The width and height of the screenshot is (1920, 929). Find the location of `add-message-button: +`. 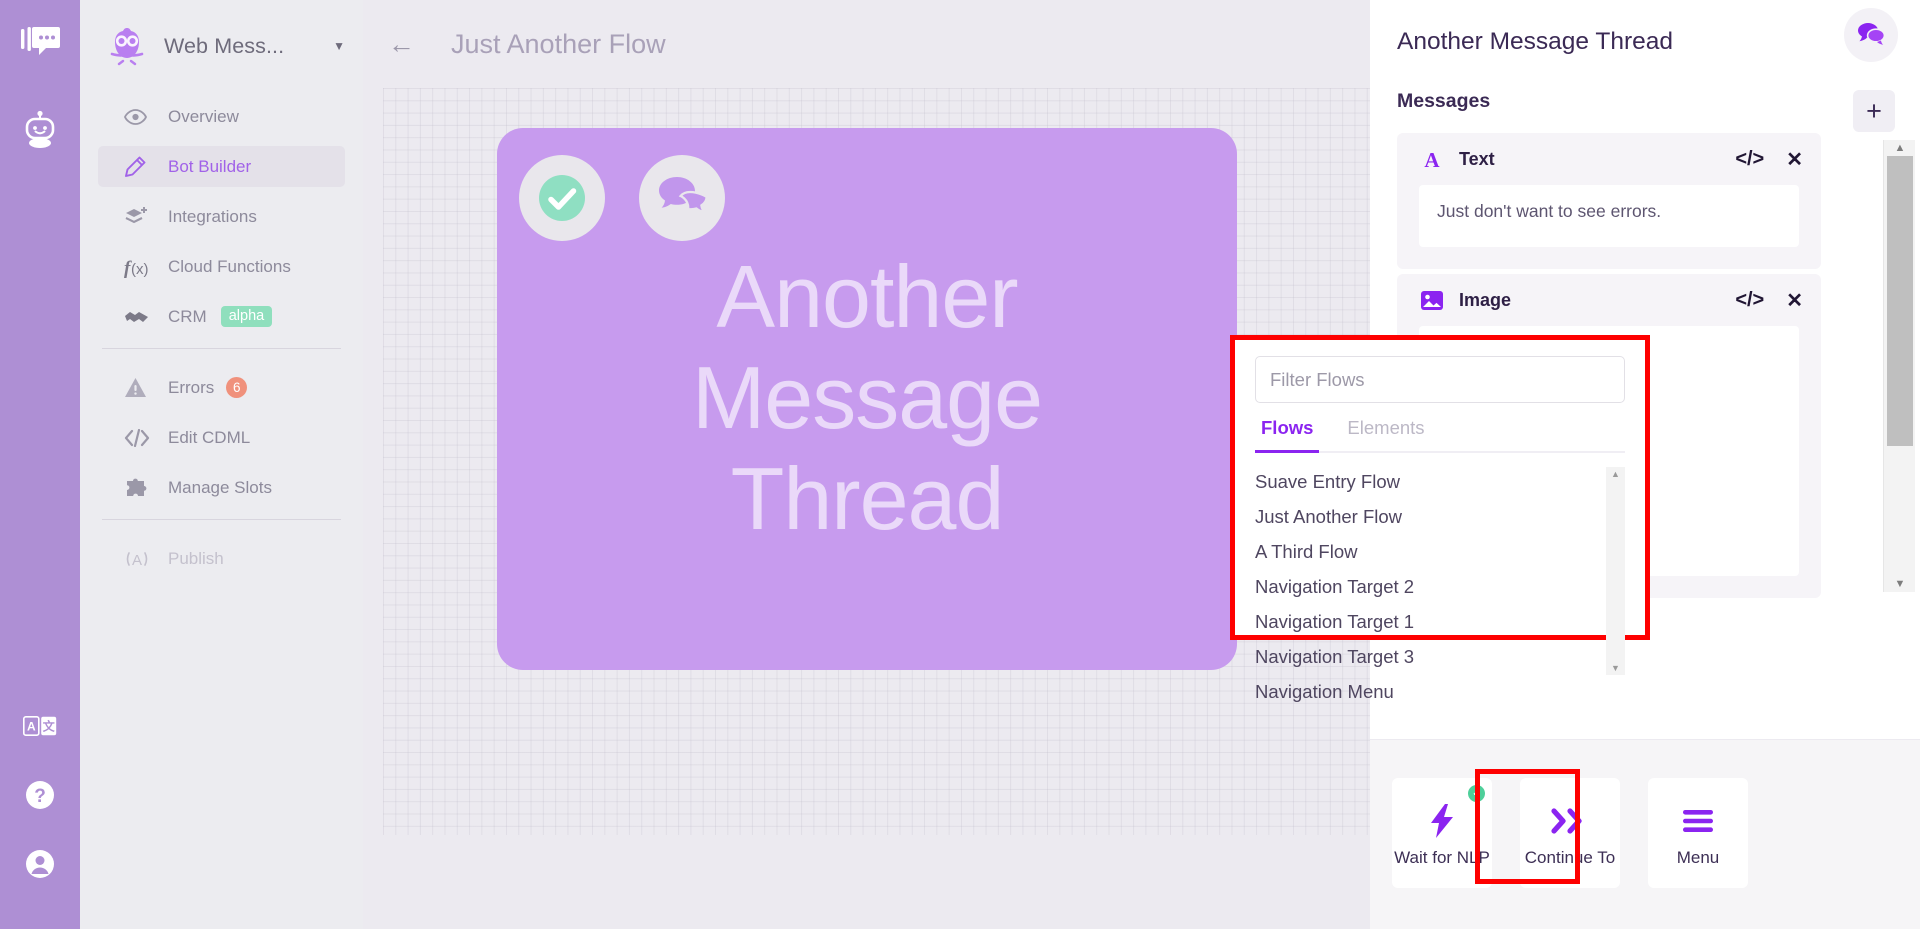

add-message-button: + is located at coordinates (1874, 111).